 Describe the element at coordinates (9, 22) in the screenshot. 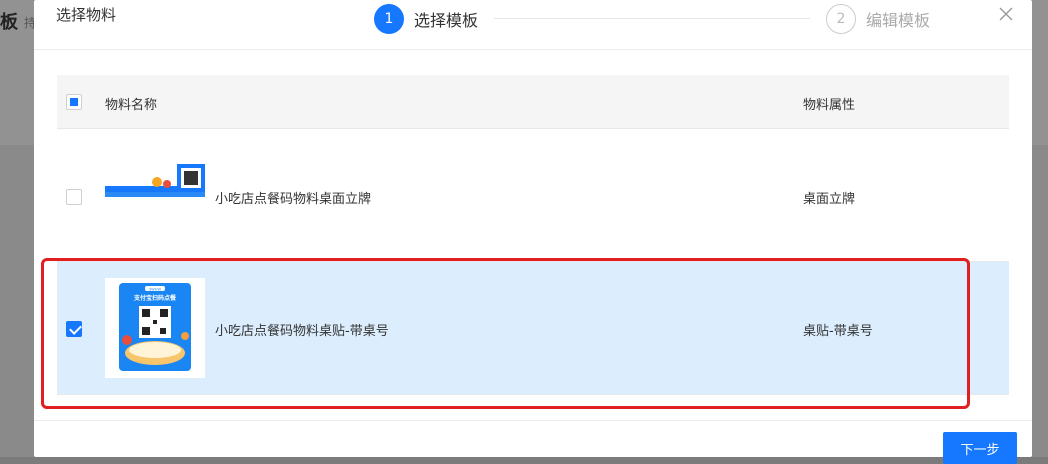

I see `background-page-title: 板` at that location.